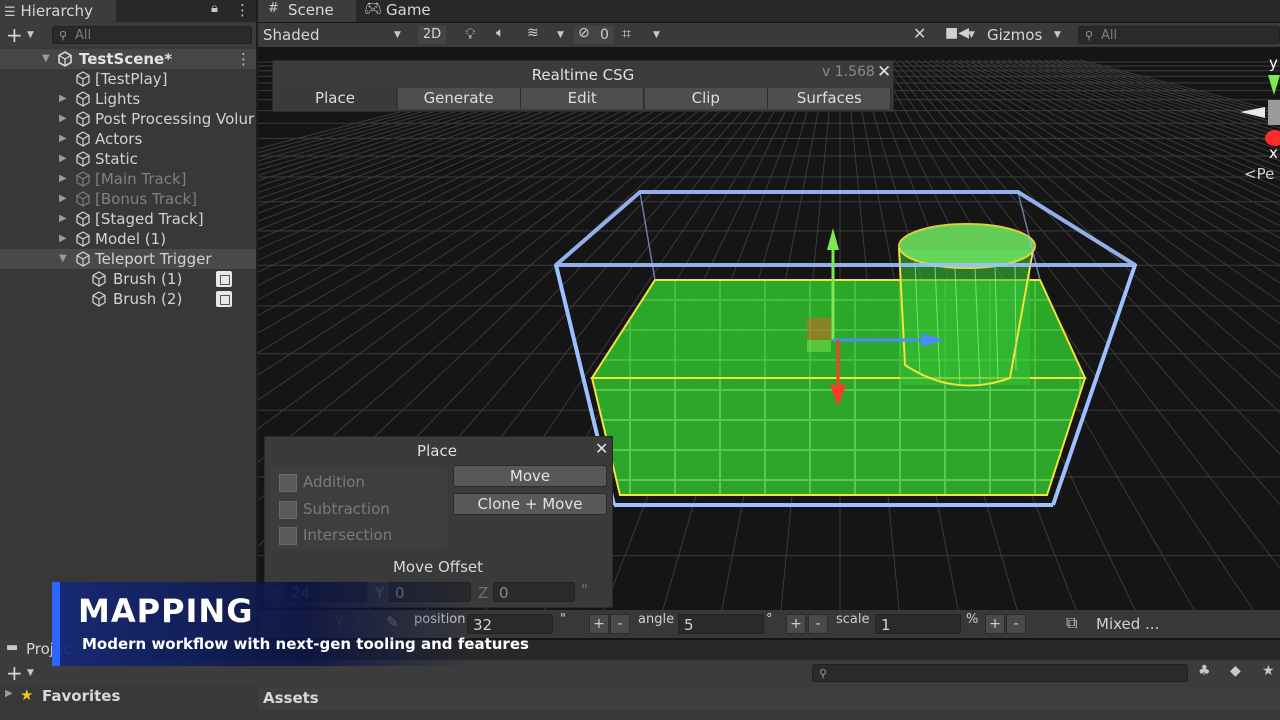 The width and height of the screenshot is (1280, 720). What do you see at coordinates (346, 509) in the screenshot?
I see `csg-operation-option: Subtraction` at bounding box center [346, 509].